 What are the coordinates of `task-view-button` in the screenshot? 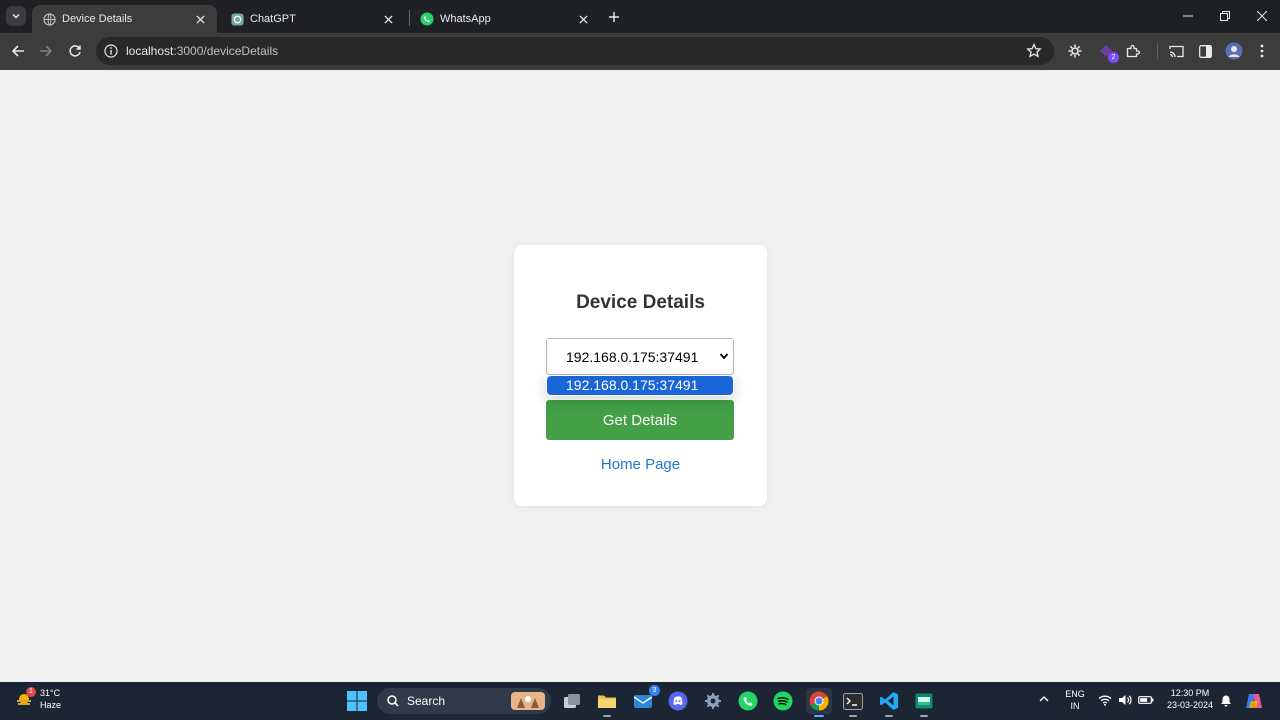 It's located at (572, 701).